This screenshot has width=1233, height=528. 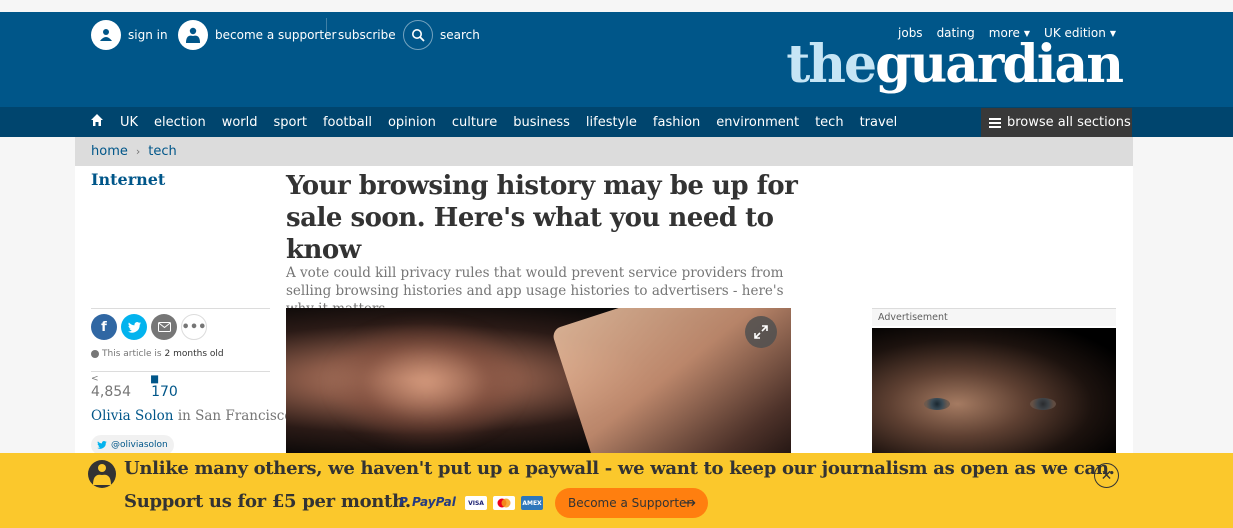 What do you see at coordinates (104, 327) in the screenshot?
I see `facebook-share-icon: f` at bounding box center [104, 327].